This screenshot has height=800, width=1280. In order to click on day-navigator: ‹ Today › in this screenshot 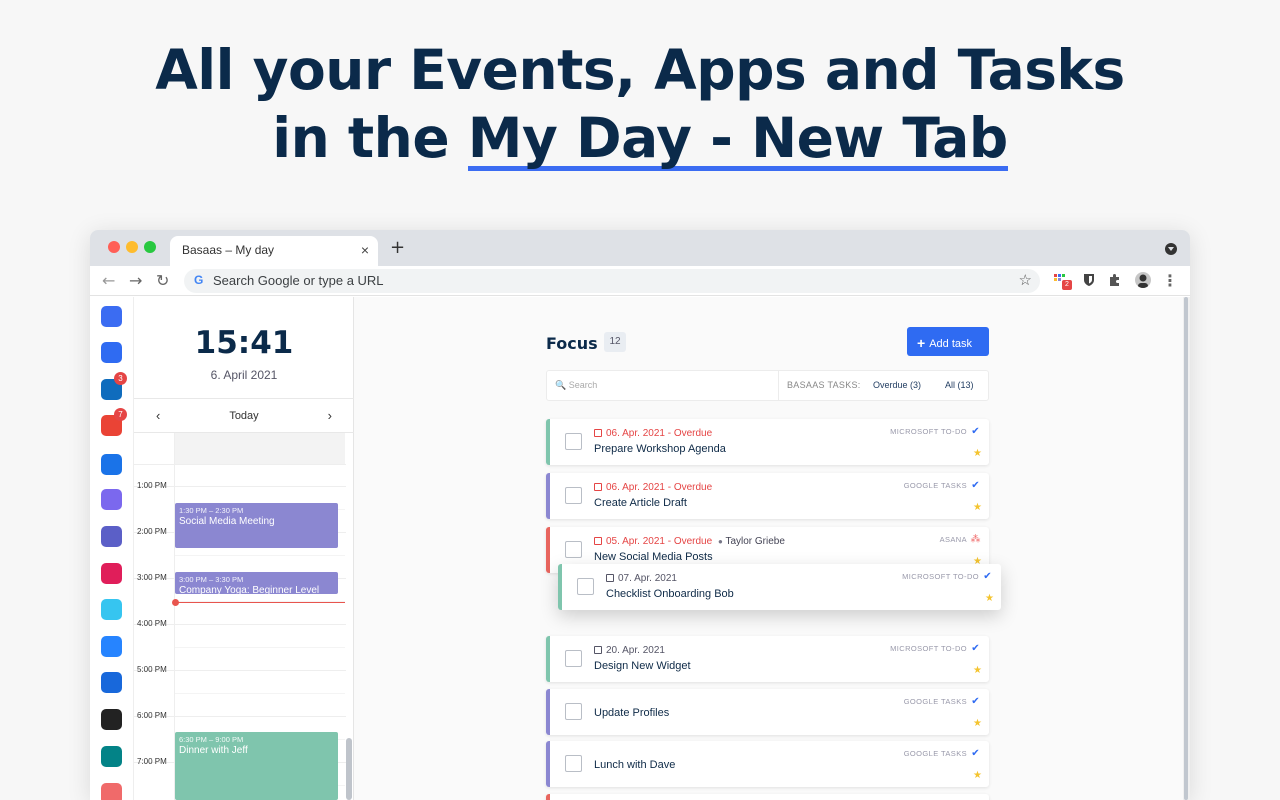, I will do `click(244, 415)`.